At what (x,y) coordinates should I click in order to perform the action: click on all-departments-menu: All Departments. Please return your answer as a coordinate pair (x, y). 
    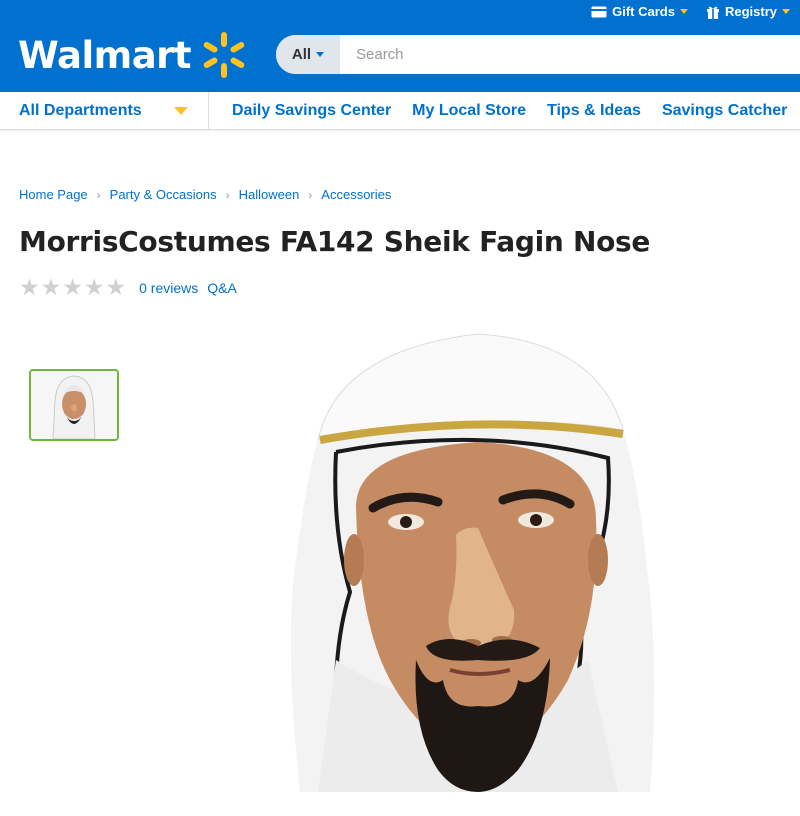
    Looking at the image, I should click on (114, 110).